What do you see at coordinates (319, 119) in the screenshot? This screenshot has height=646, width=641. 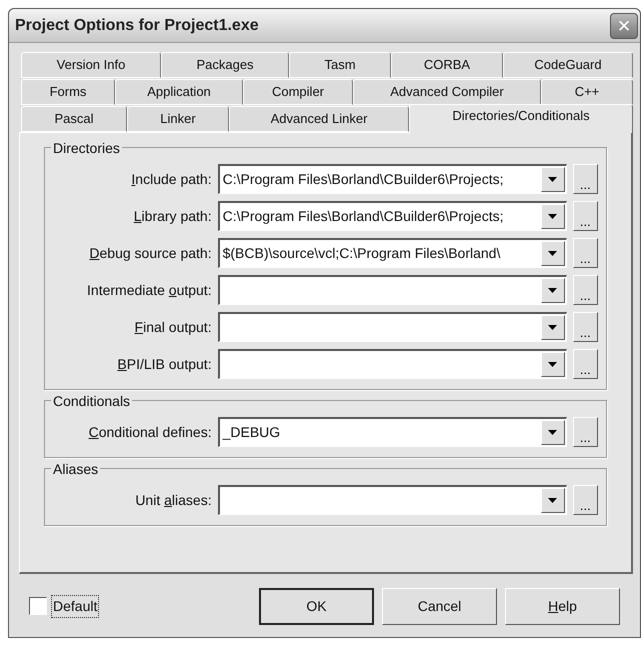 I see `tab: Advanced Linker` at bounding box center [319, 119].